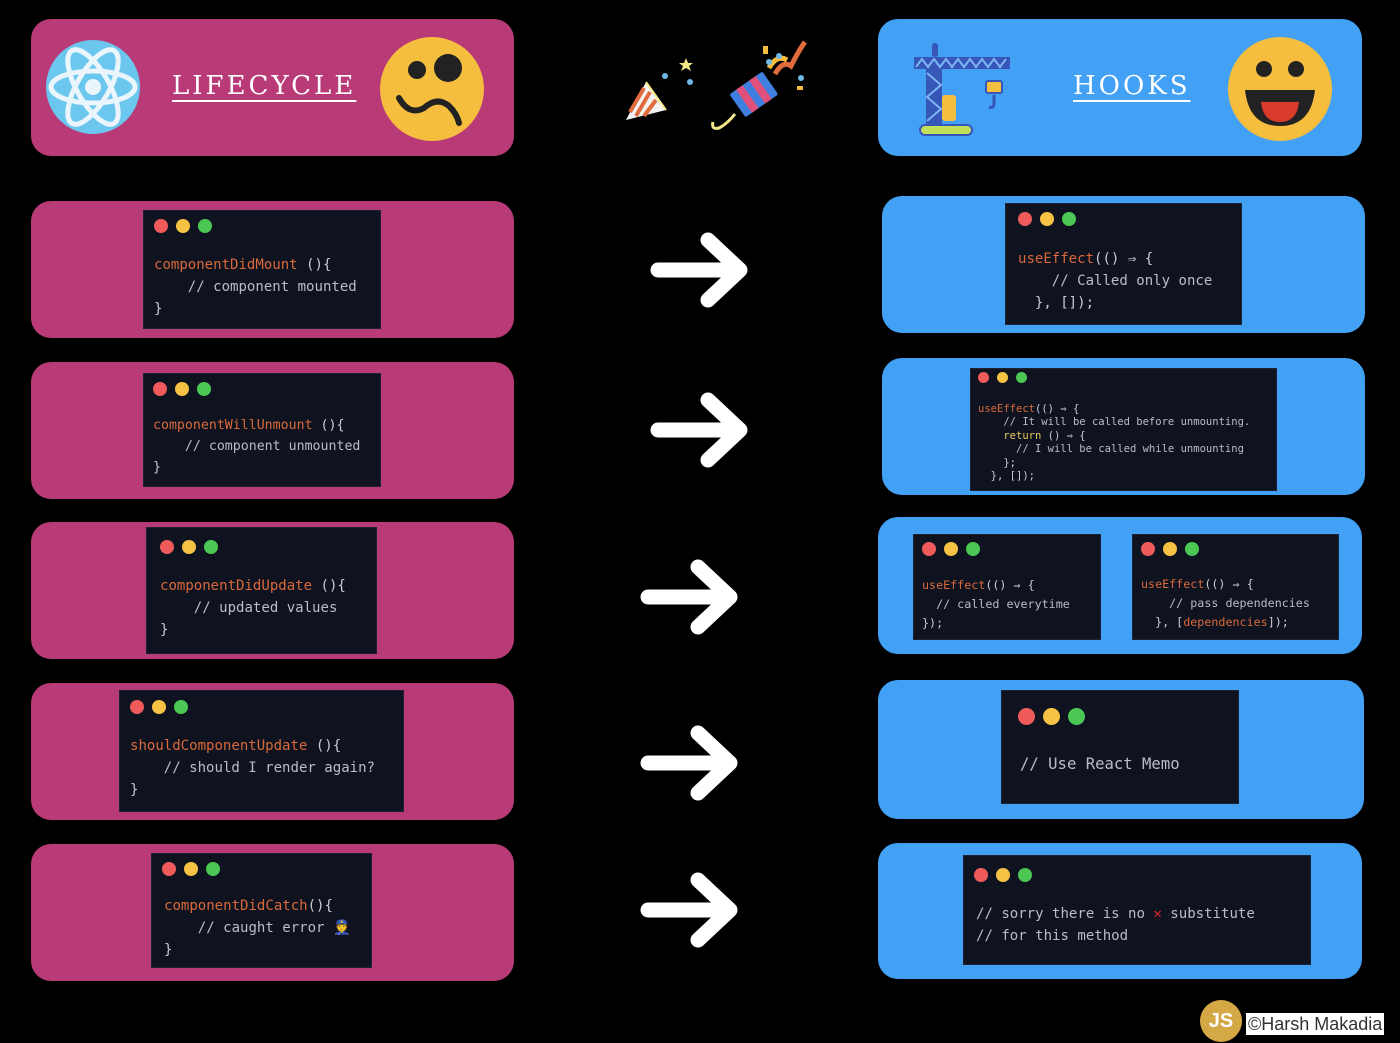  I want to click on code-line: componentDidMount (){, so click(242, 265).